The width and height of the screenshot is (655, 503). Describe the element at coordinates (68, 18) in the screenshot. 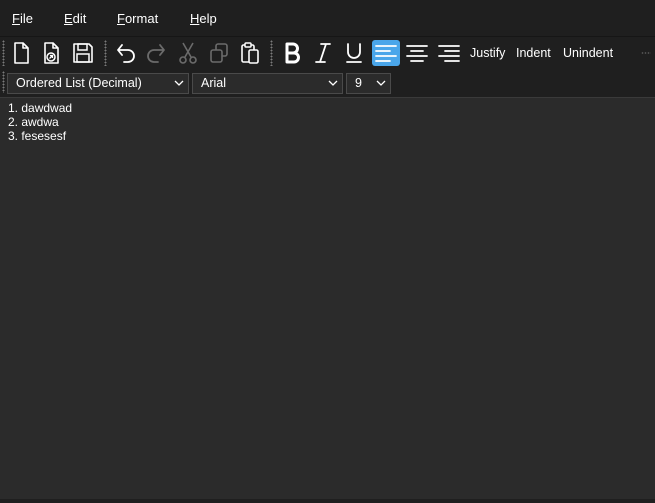

I see `menu-edit-mnemonic: E` at that location.